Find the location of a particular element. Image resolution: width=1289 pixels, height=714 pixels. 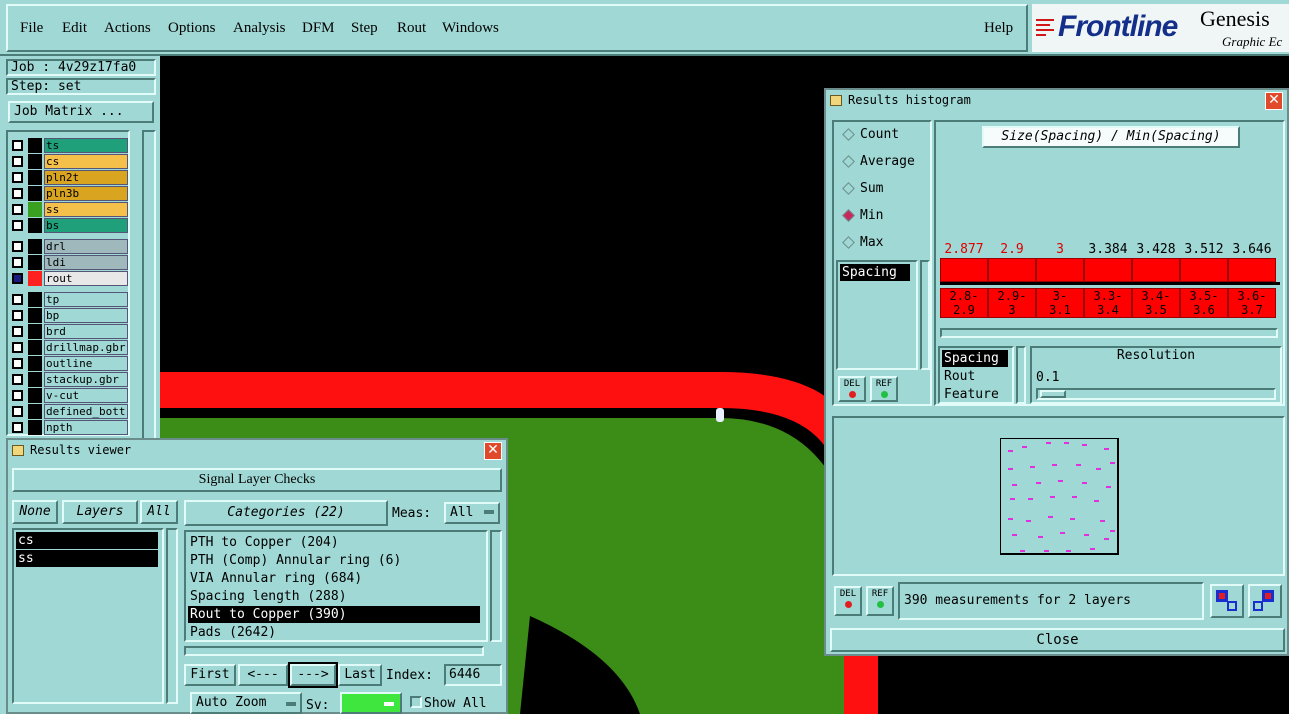

histogram-list-2: Spacing Rout Feature is located at coordinates (976, 375).